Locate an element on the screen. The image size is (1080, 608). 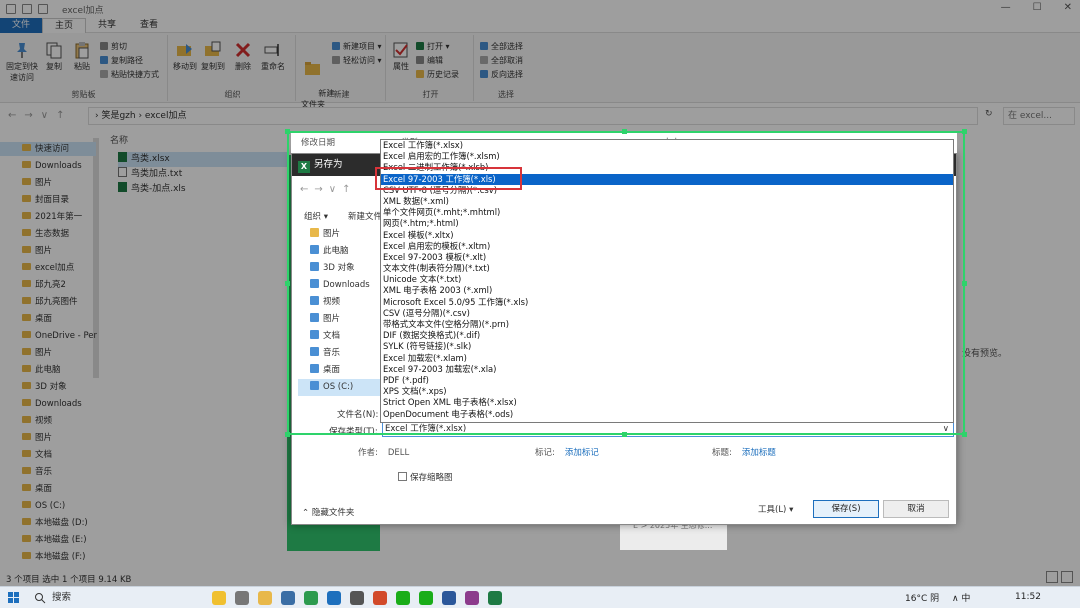
nav-item: 本地磁盘 (E:) is located at coordinates (54, 540).